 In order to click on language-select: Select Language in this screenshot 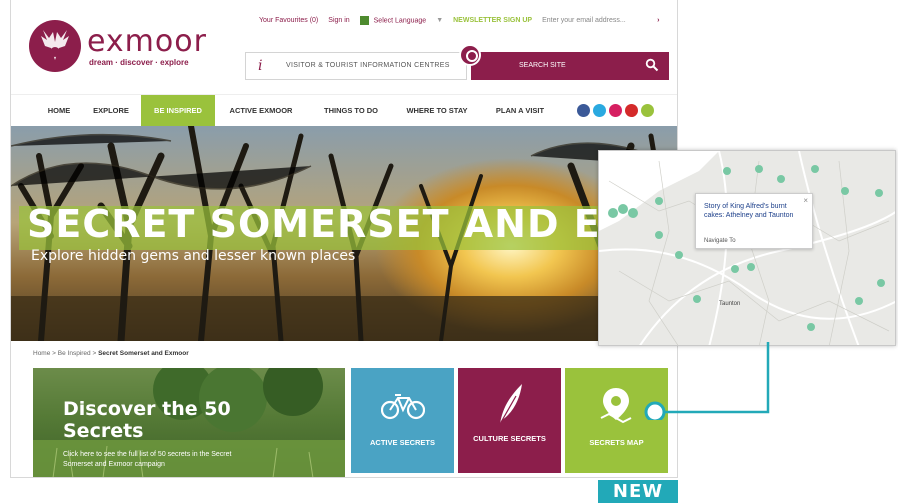, I will do `click(393, 20)`.